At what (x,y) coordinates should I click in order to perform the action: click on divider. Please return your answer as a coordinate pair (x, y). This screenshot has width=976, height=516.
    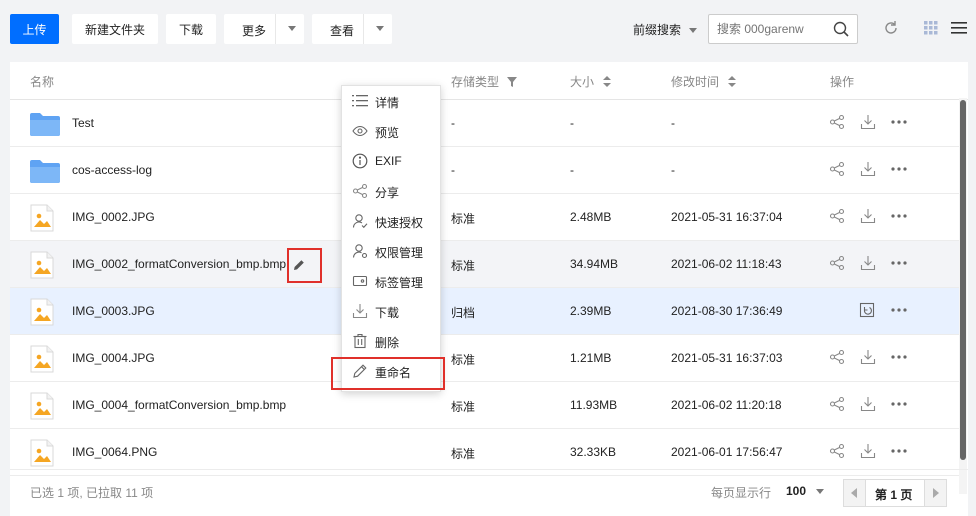
    Looking at the image, I should click on (275, 29).